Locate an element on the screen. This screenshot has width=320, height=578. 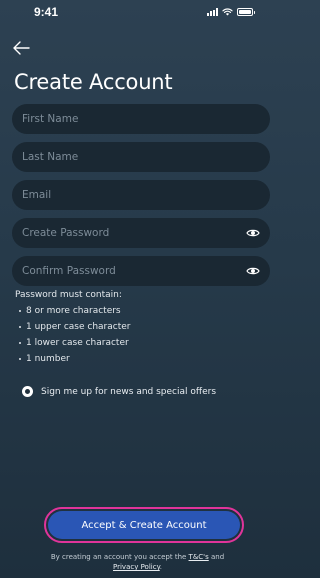
first-name-field is located at coordinates (141, 119).